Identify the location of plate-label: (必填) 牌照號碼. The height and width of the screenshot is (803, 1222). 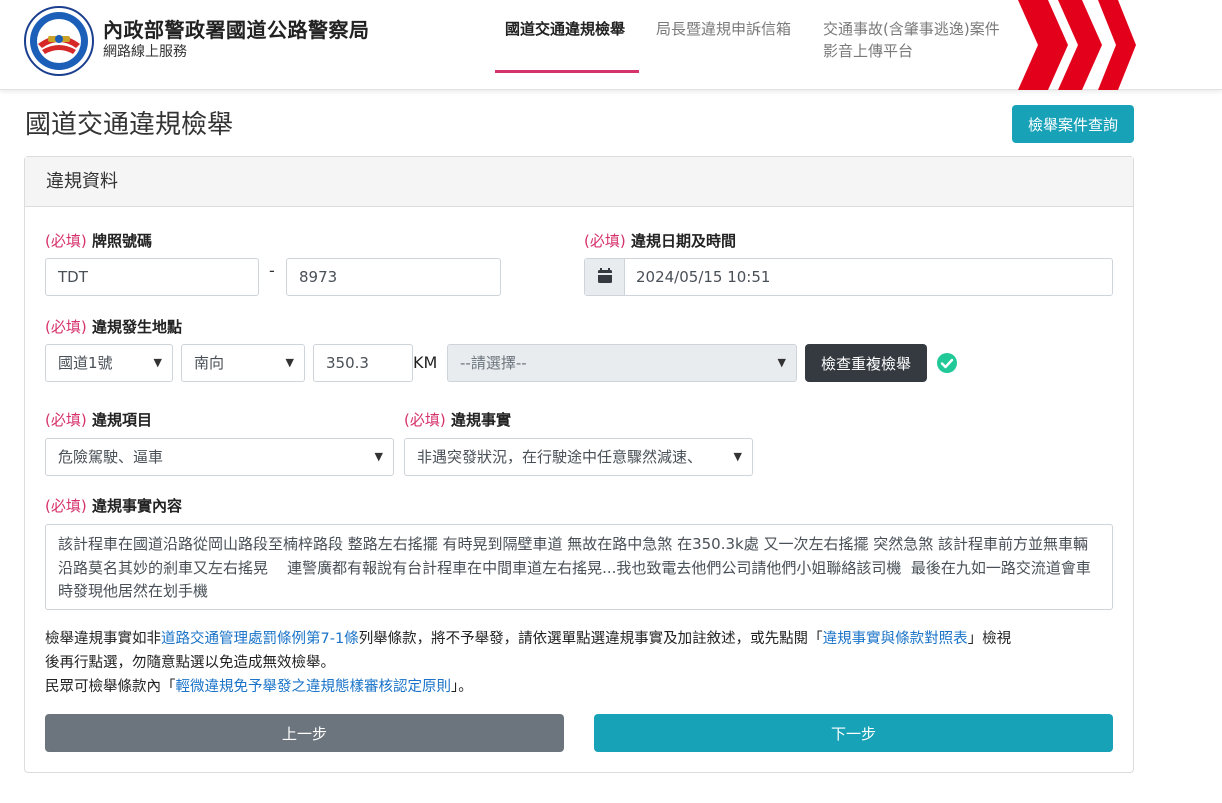
(98, 240).